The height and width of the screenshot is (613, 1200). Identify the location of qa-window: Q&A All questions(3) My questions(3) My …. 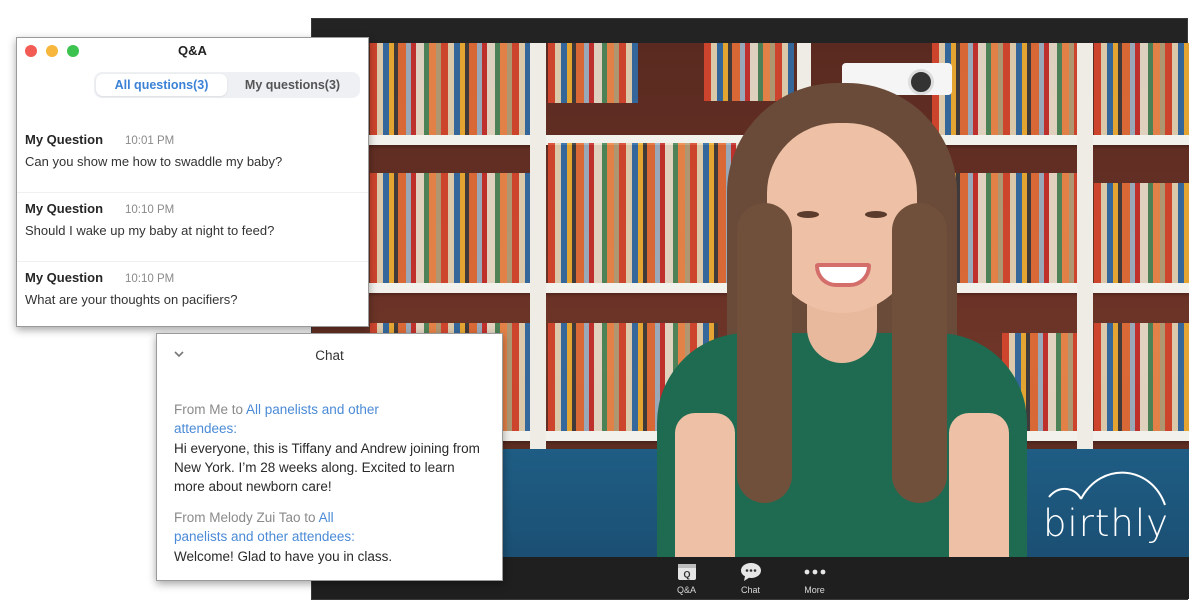
(192, 182).